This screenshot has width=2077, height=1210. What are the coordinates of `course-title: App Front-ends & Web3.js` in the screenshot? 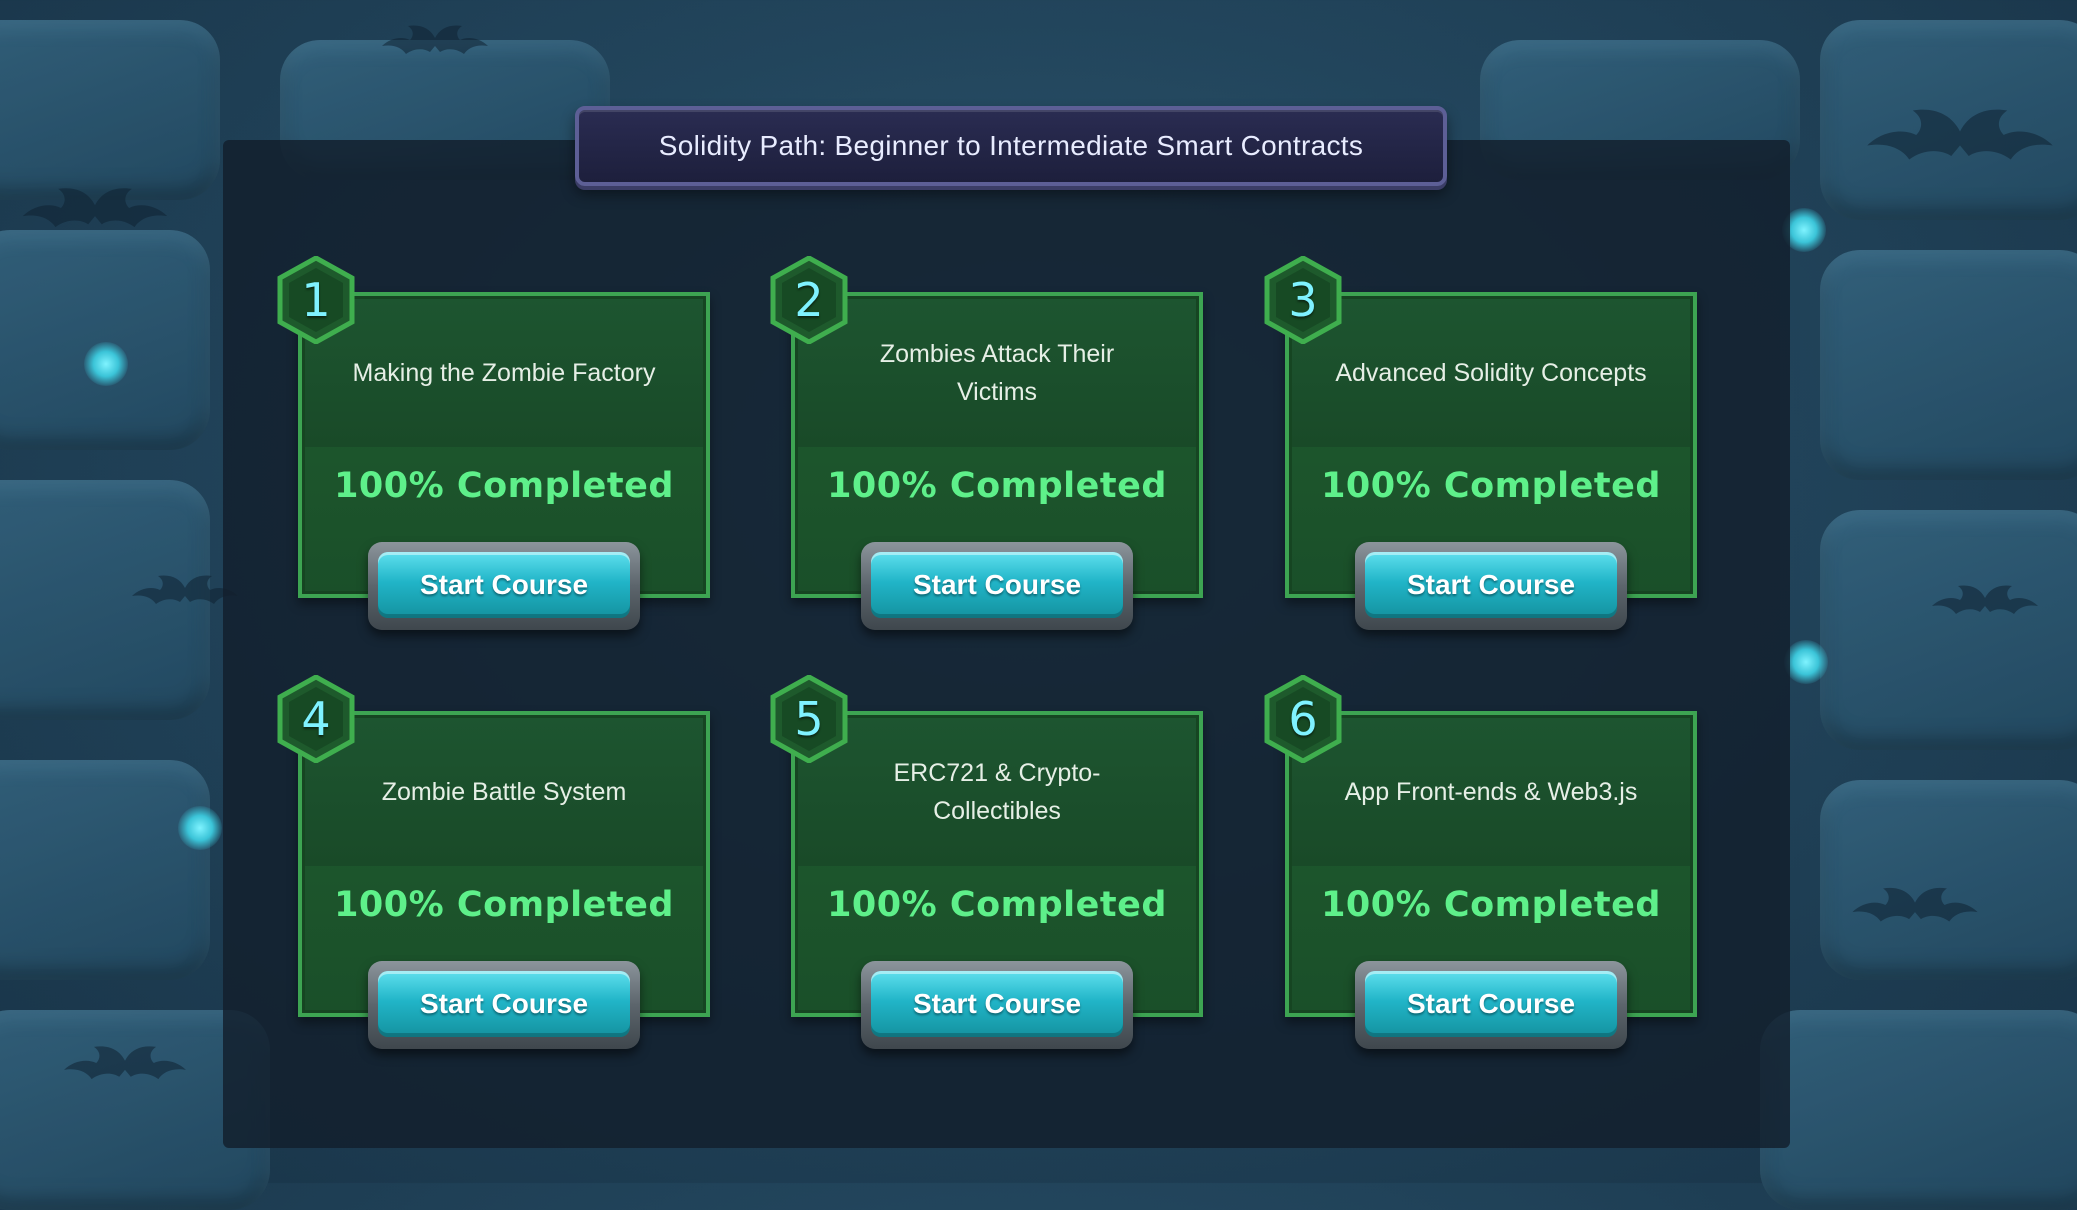 It's located at (1491, 792).